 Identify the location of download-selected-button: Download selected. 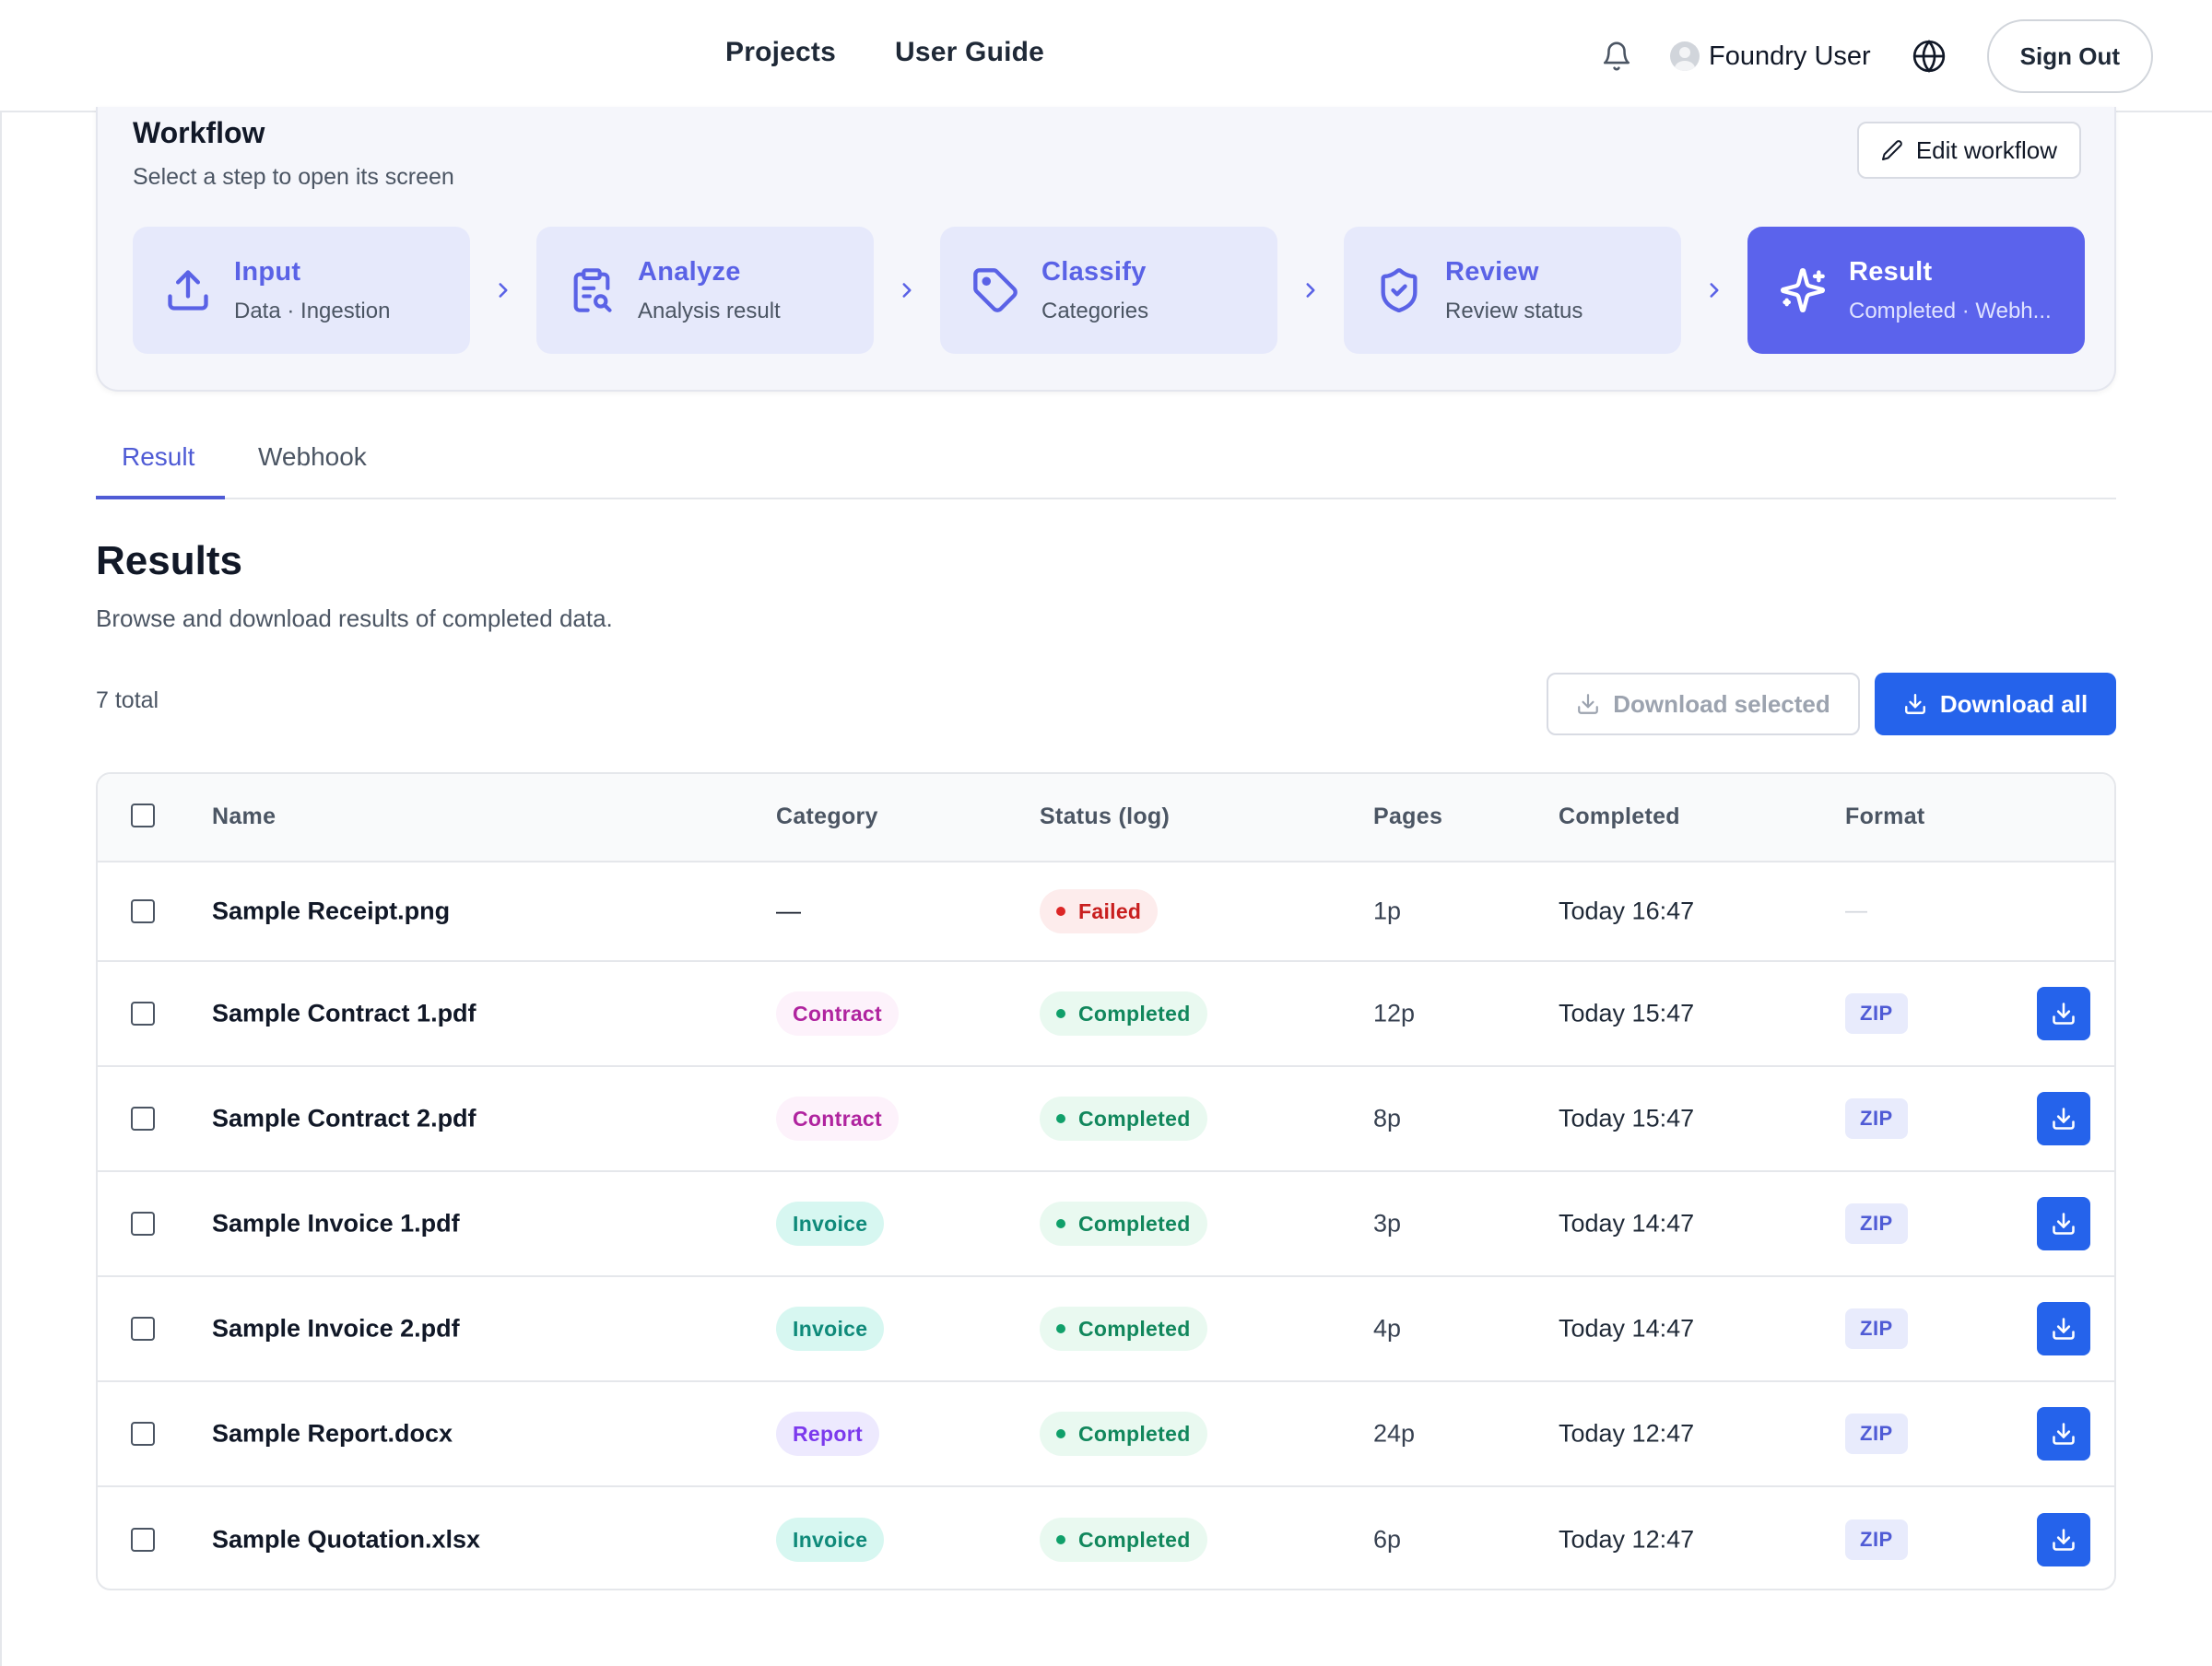
(1703, 704).